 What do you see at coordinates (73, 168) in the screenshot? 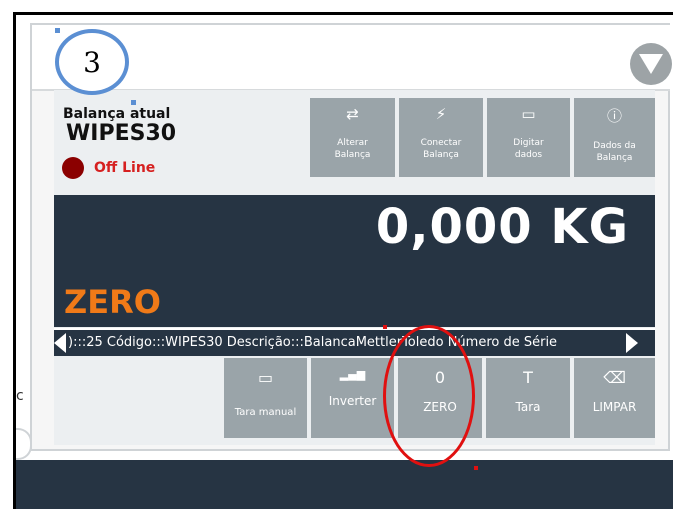
I see `status-indicator-icon` at bounding box center [73, 168].